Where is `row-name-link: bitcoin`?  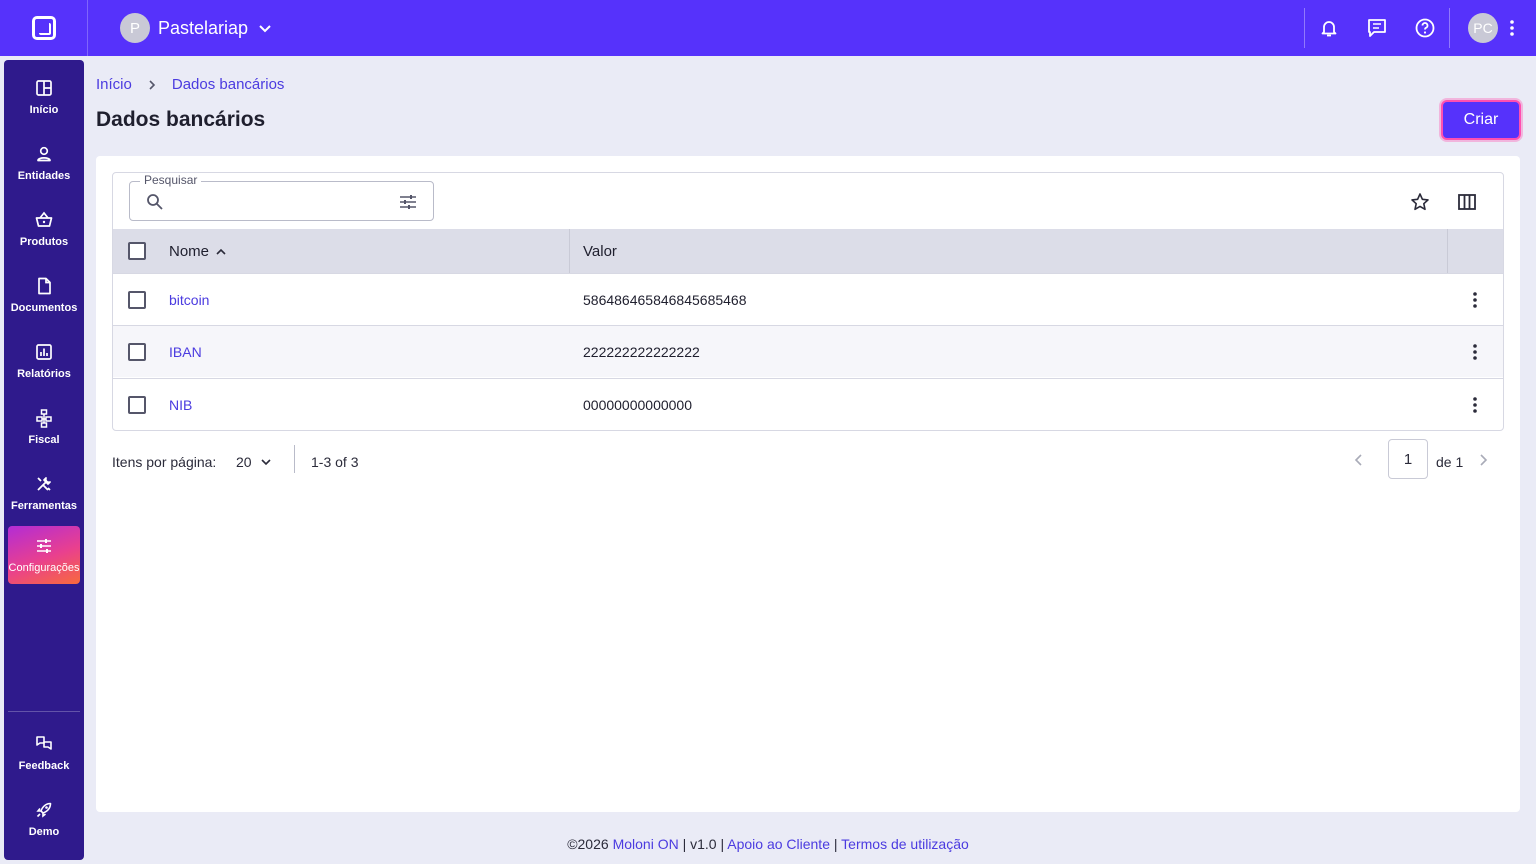
row-name-link: bitcoin is located at coordinates (189, 300).